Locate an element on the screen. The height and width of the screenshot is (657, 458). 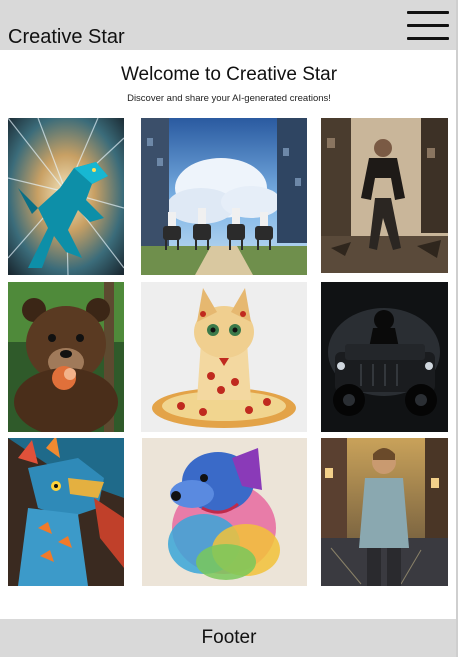
gallery-image-dark-jeep is located at coordinates (384, 357).